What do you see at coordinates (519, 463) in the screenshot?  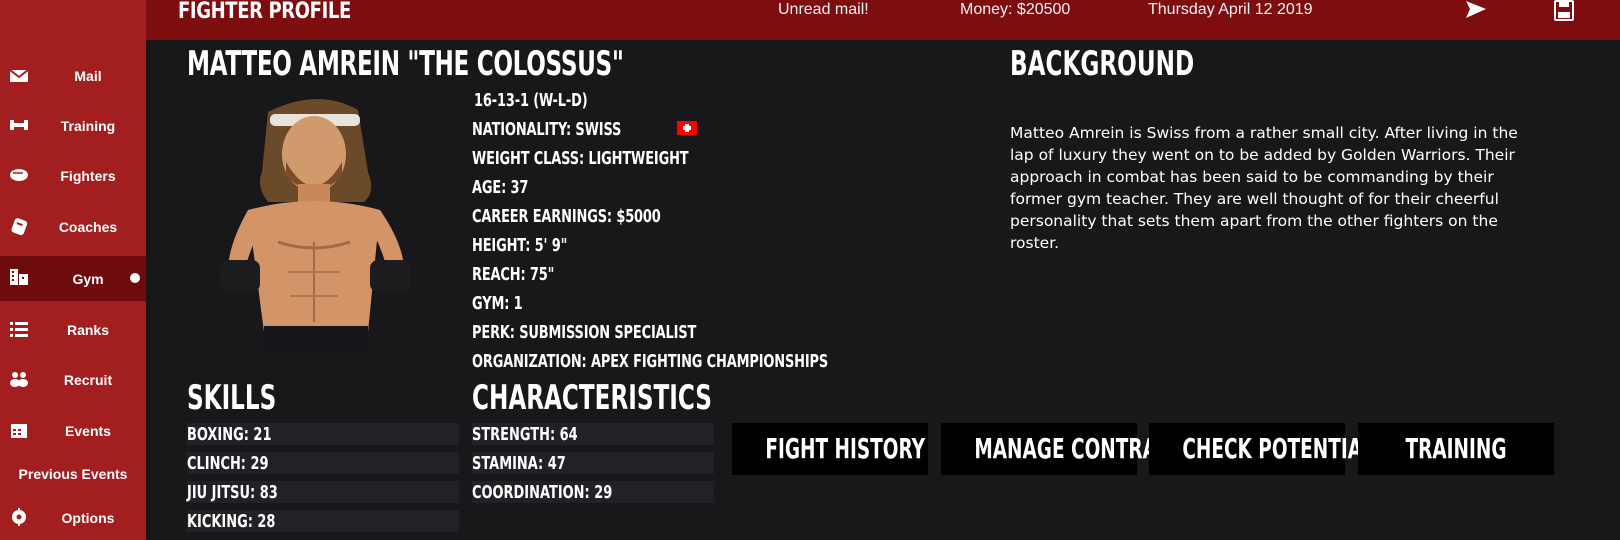 I see `characteristic-label: STAMINA: 47` at bounding box center [519, 463].